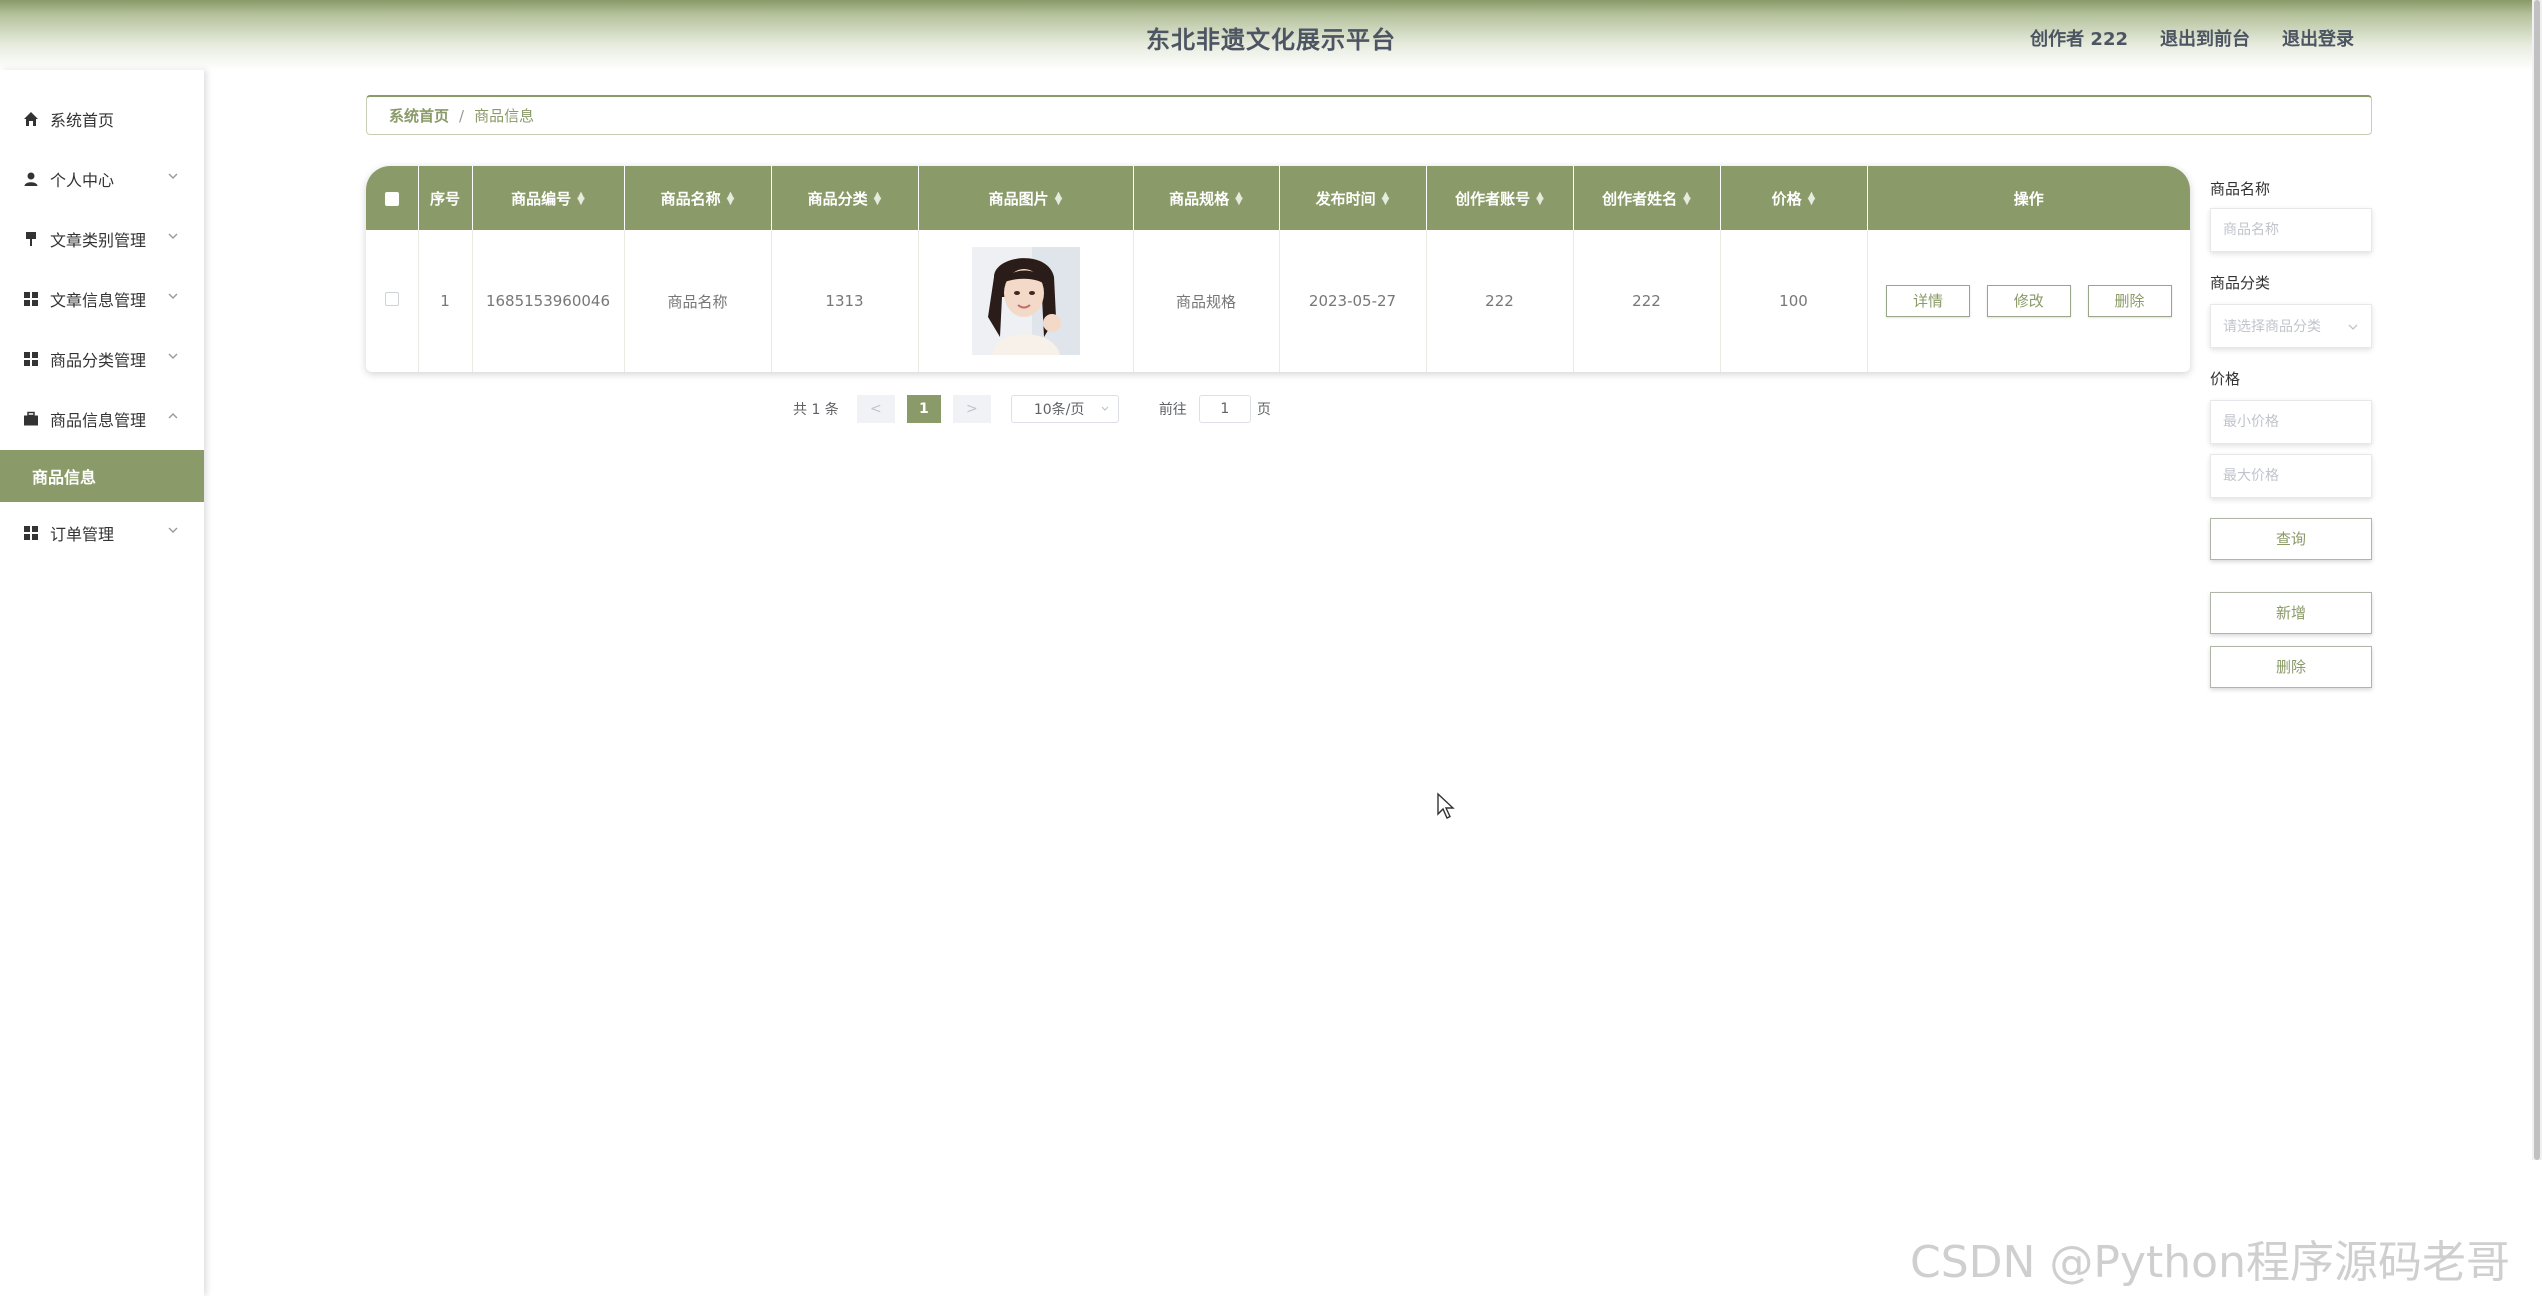 The height and width of the screenshot is (1296, 2542). I want to click on sidebar-item-orders: 订单管理, so click(102, 533).